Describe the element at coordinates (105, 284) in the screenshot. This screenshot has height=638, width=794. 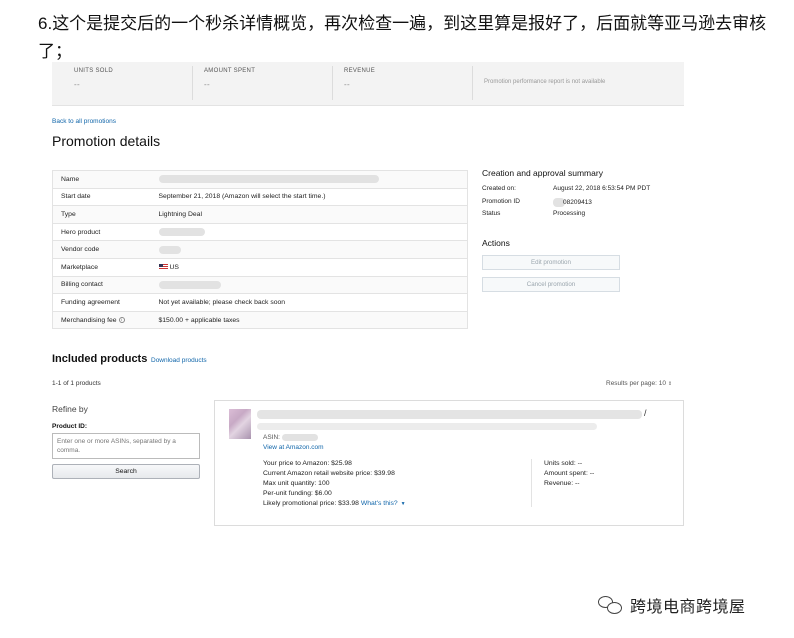
I see `detail-key: Billing contact` at that location.